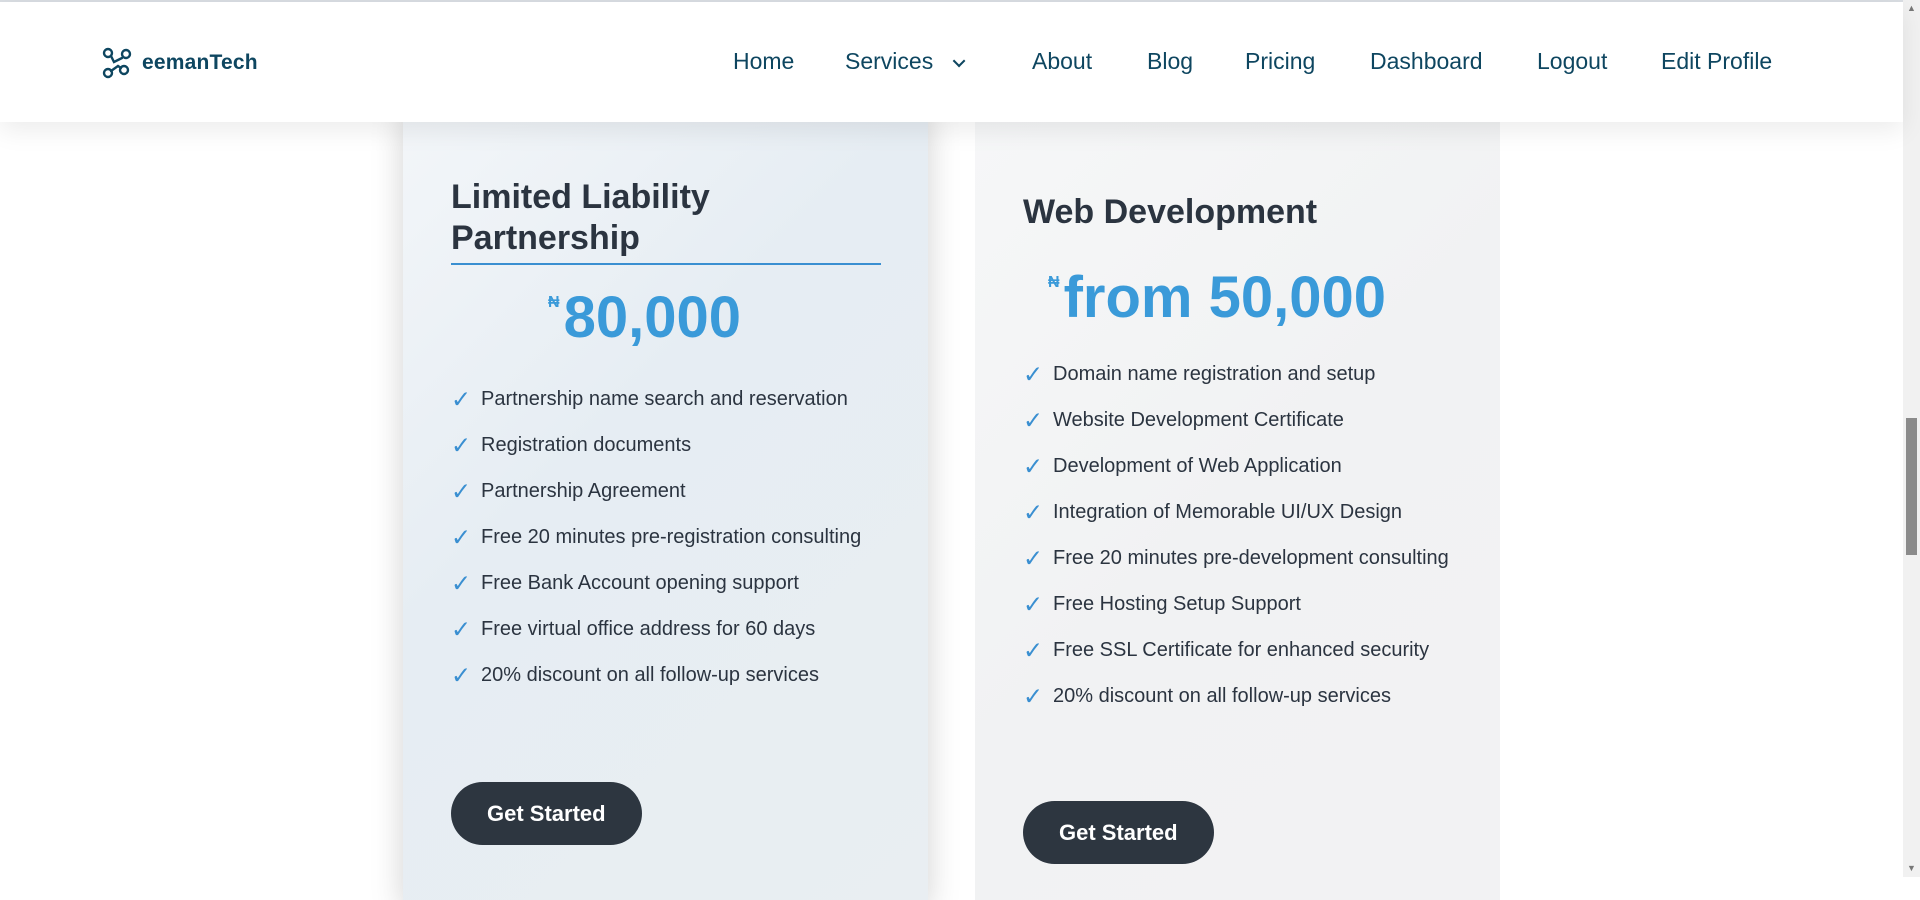 The height and width of the screenshot is (900, 1920). Describe the element at coordinates (649, 399) in the screenshot. I see `feature-item: ✓ Partnership name search and reservation` at that location.